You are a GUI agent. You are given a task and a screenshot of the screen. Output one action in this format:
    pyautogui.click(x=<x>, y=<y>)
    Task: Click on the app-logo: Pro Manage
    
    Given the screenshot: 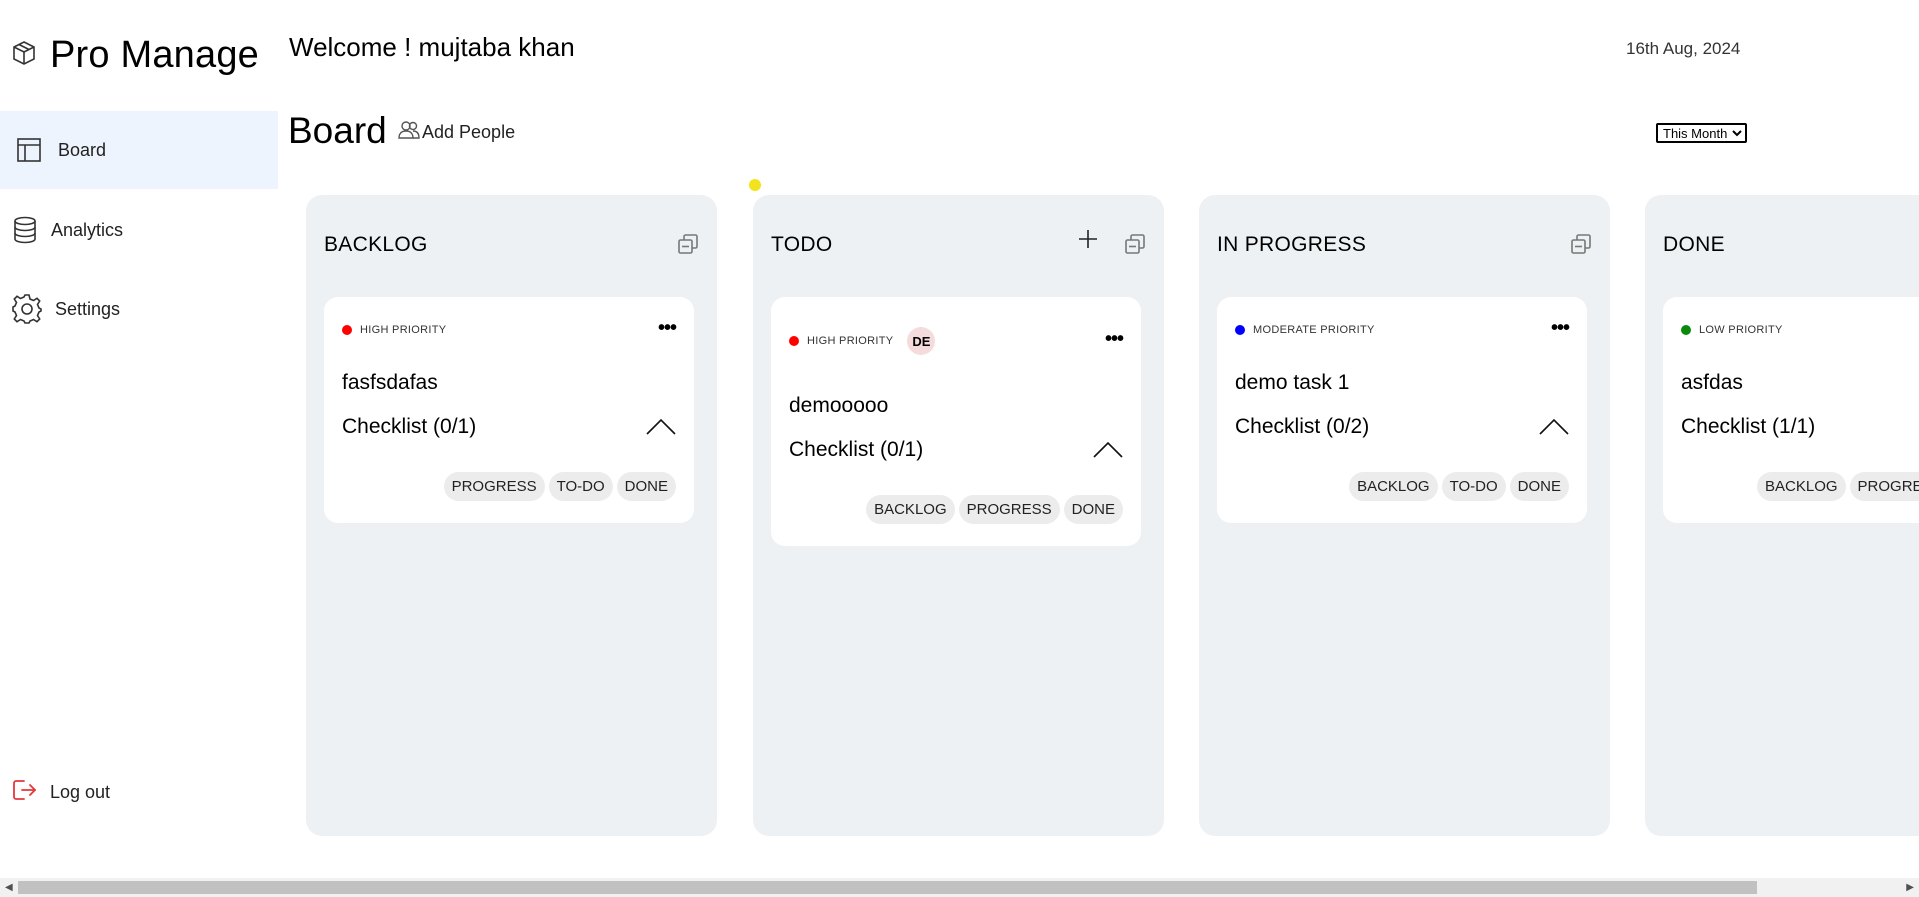 What is the action you would take?
    pyautogui.click(x=135, y=55)
    